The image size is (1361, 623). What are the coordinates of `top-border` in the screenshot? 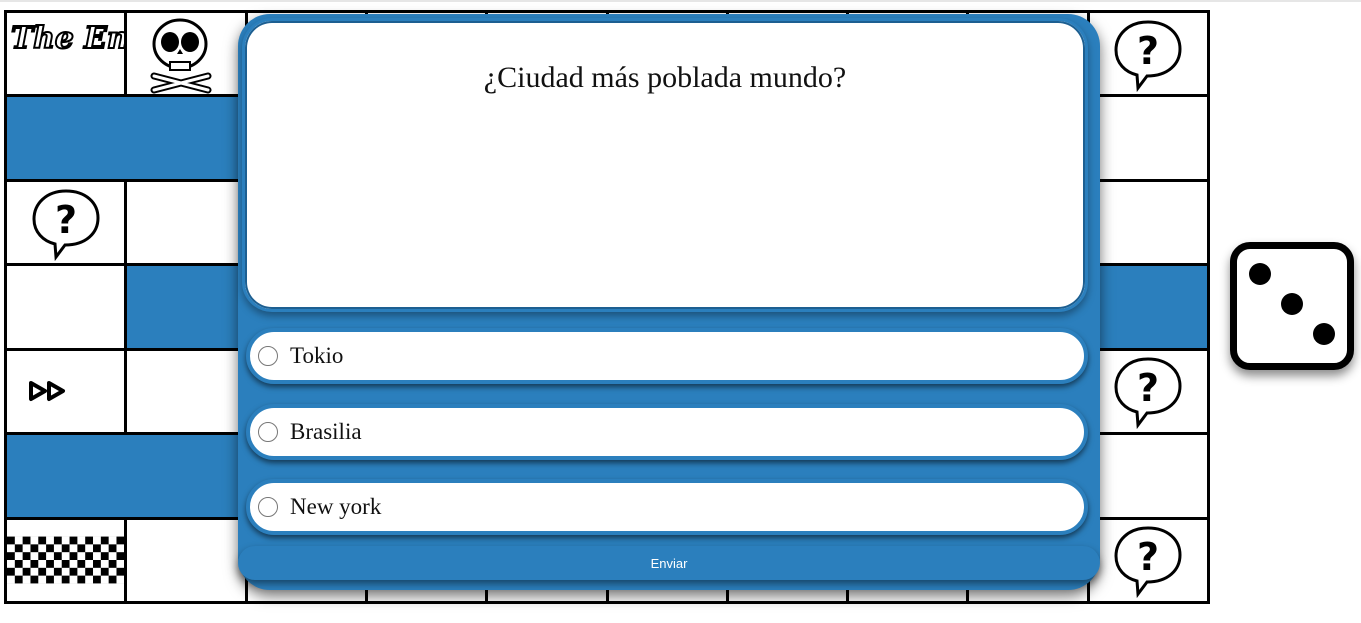 It's located at (680, 1).